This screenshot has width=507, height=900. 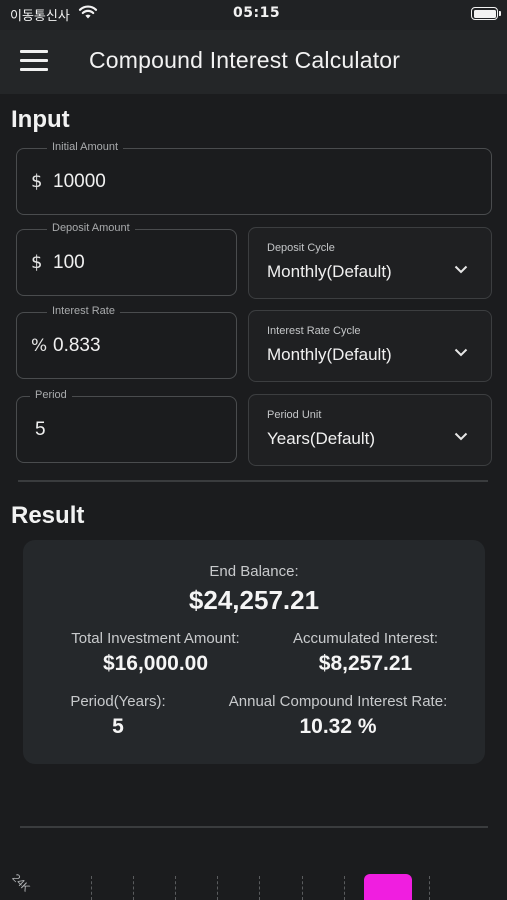 I want to click on balance-chart: 24K, so click(x=253, y=864).